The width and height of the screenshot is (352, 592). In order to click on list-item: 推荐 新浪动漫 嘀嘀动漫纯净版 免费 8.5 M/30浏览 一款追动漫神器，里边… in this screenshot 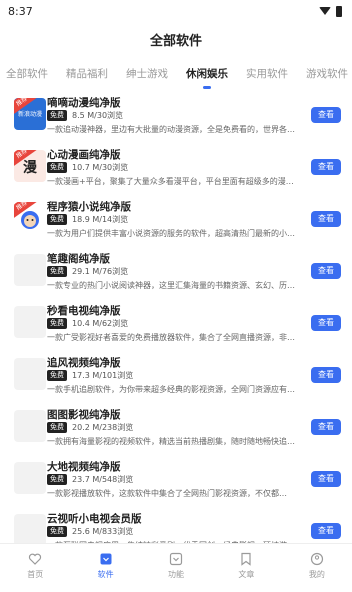, I will do `click(176, 117)`.